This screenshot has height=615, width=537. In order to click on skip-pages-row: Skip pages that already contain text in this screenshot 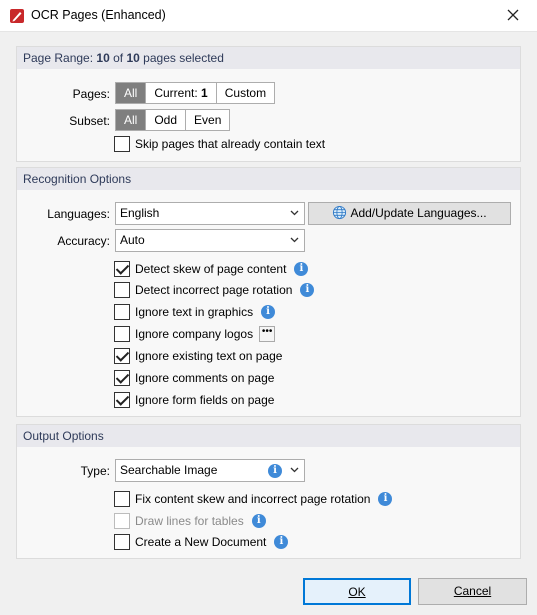, I will do `click(219, 144)`.